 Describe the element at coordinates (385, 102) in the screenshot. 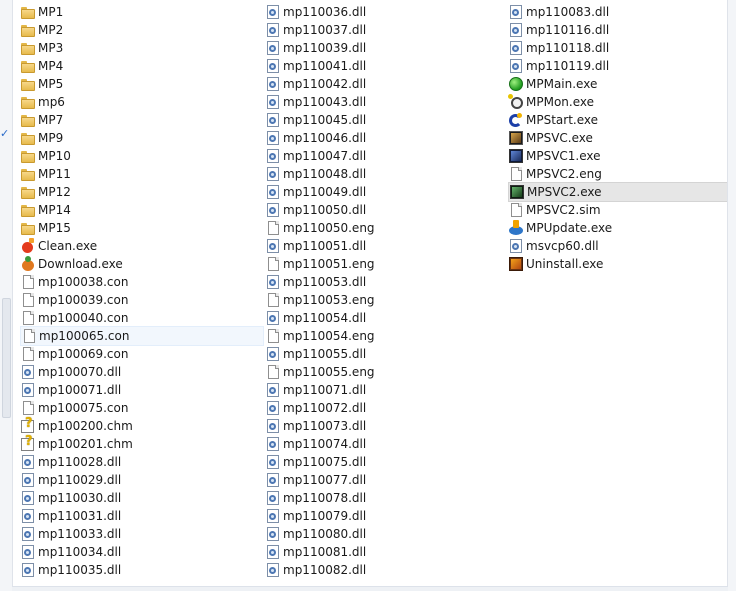

I see `file-item: mp110043.dll` at that location.